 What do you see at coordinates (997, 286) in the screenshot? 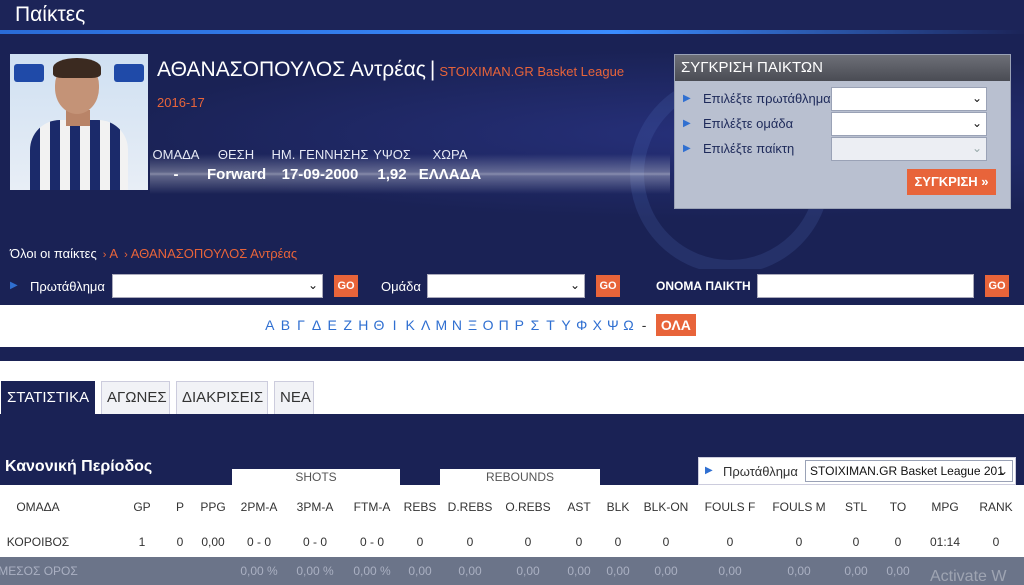
I see `player-name-go-button: GO` at bounding box center [997, 286].